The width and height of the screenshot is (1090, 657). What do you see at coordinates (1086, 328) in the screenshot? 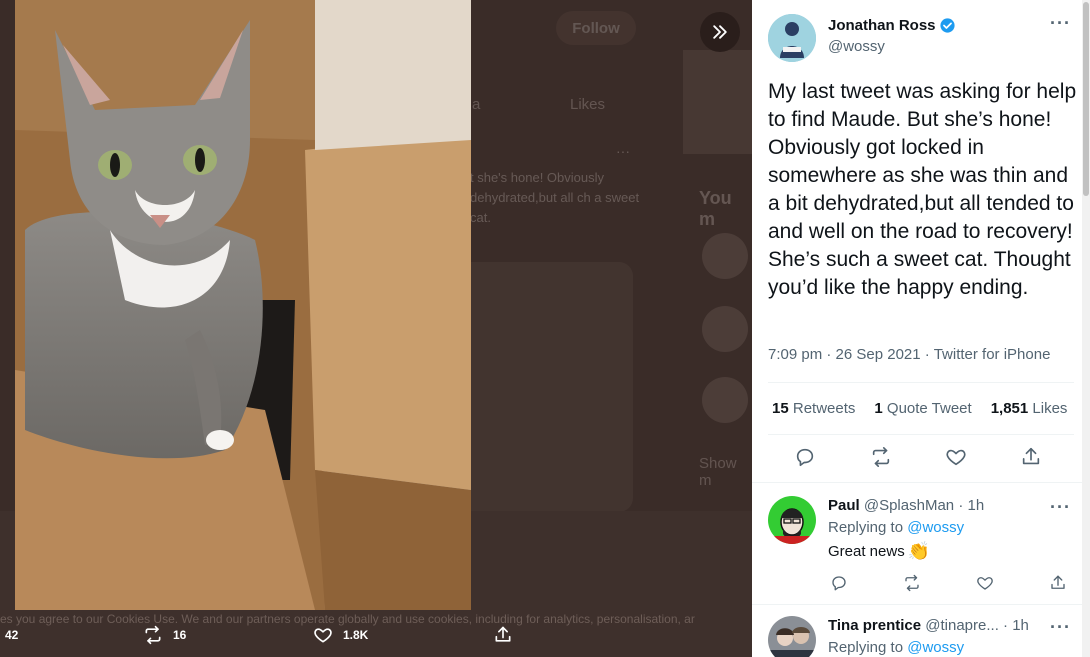
I see `scrollbar` at bounding box center [1086, 328].